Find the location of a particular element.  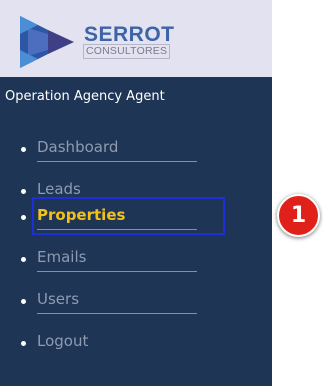

menu-item-emails: Emails is located at coordinates (136, 261).